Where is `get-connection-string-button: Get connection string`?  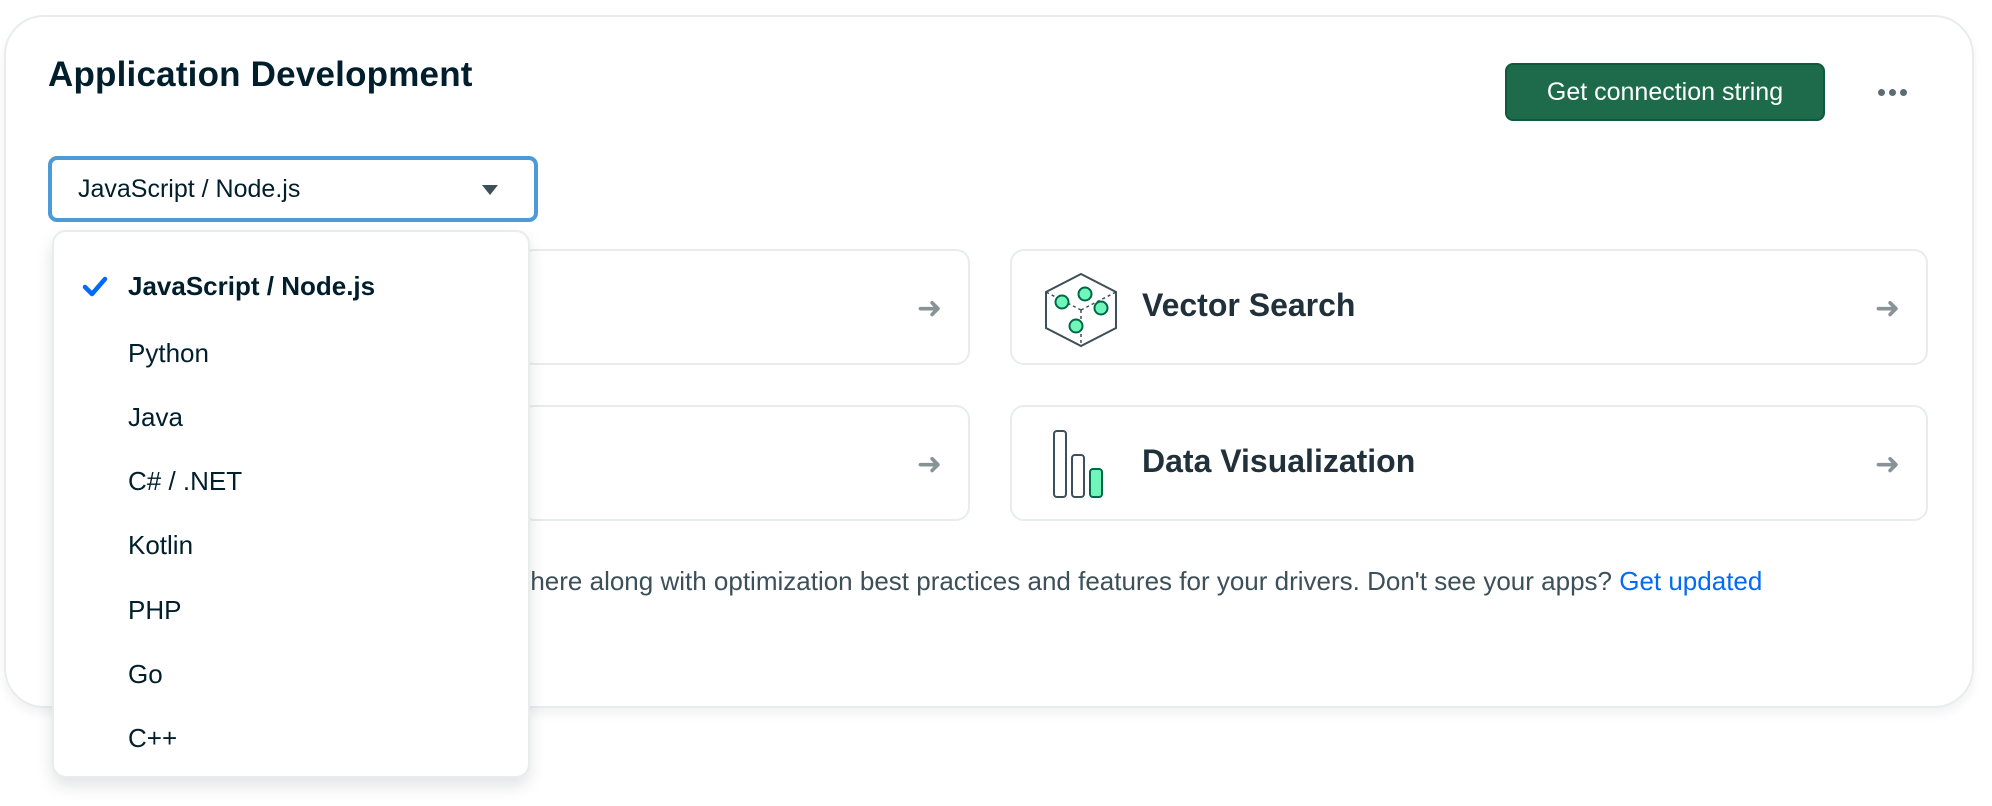
get-connection-string-button: Get connection string is located at coordinates (1665, 92).